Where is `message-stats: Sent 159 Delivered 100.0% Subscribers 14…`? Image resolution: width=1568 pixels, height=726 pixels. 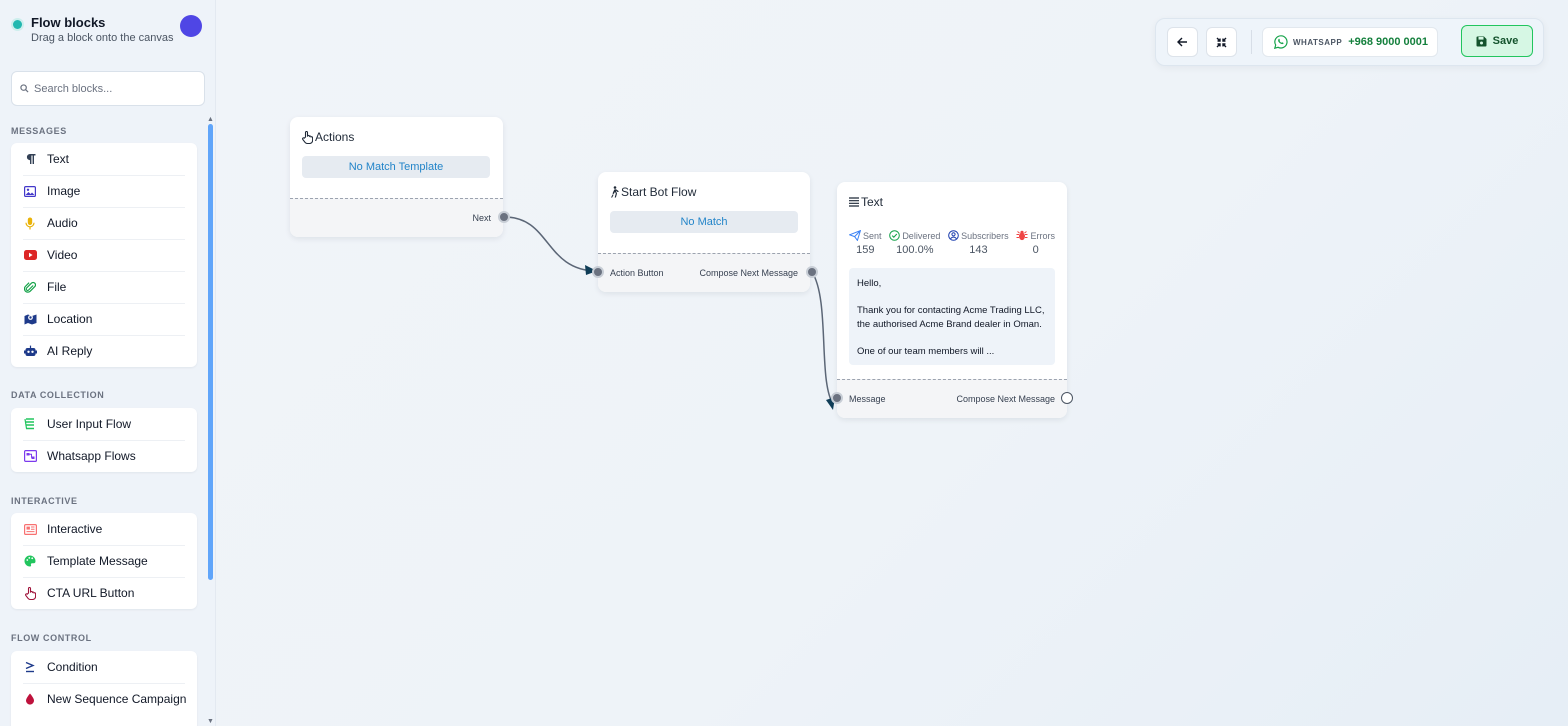
message-stats: Sent 159 Delivered 100.0% Subscribers 14… is located at coordinates (952, 243).